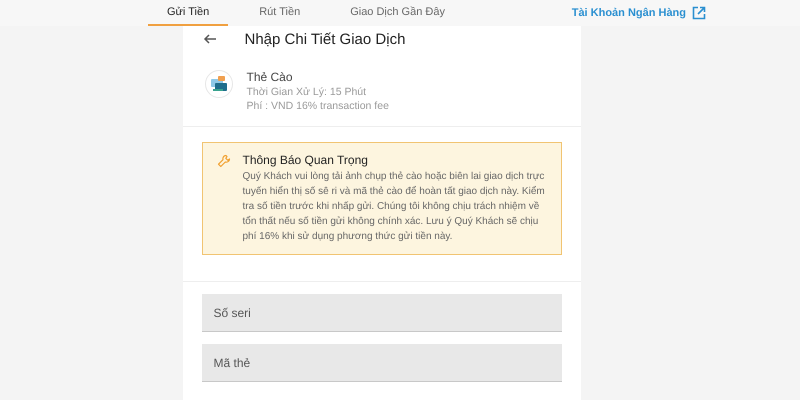  What do you see at coordinates (305, 160) in the screenshot?
I see `notice-title: Thông Báo Quan Trọng` at bounding box center [305, 160].